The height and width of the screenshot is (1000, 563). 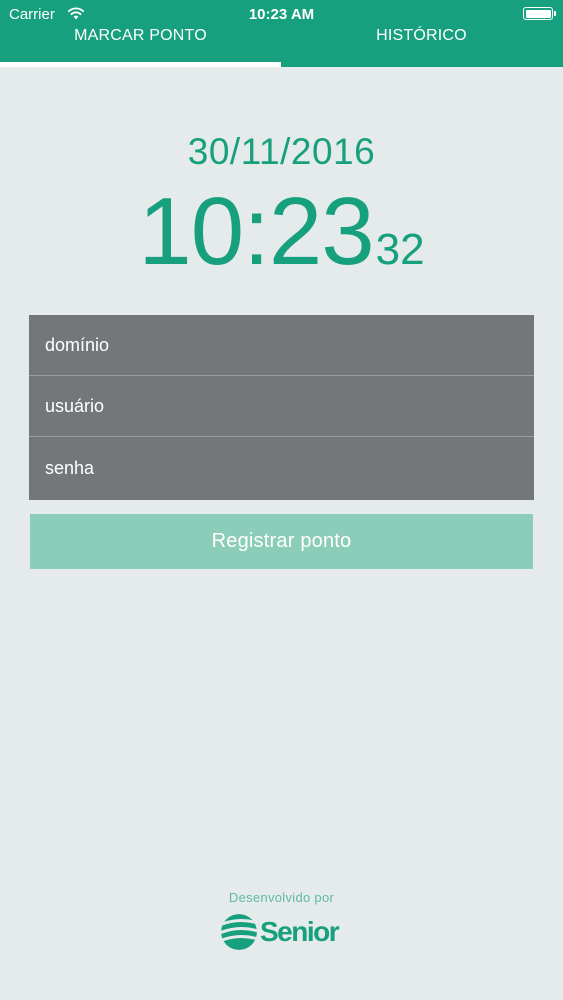 I want to click on password-field-row, so click(x=281, y=468).